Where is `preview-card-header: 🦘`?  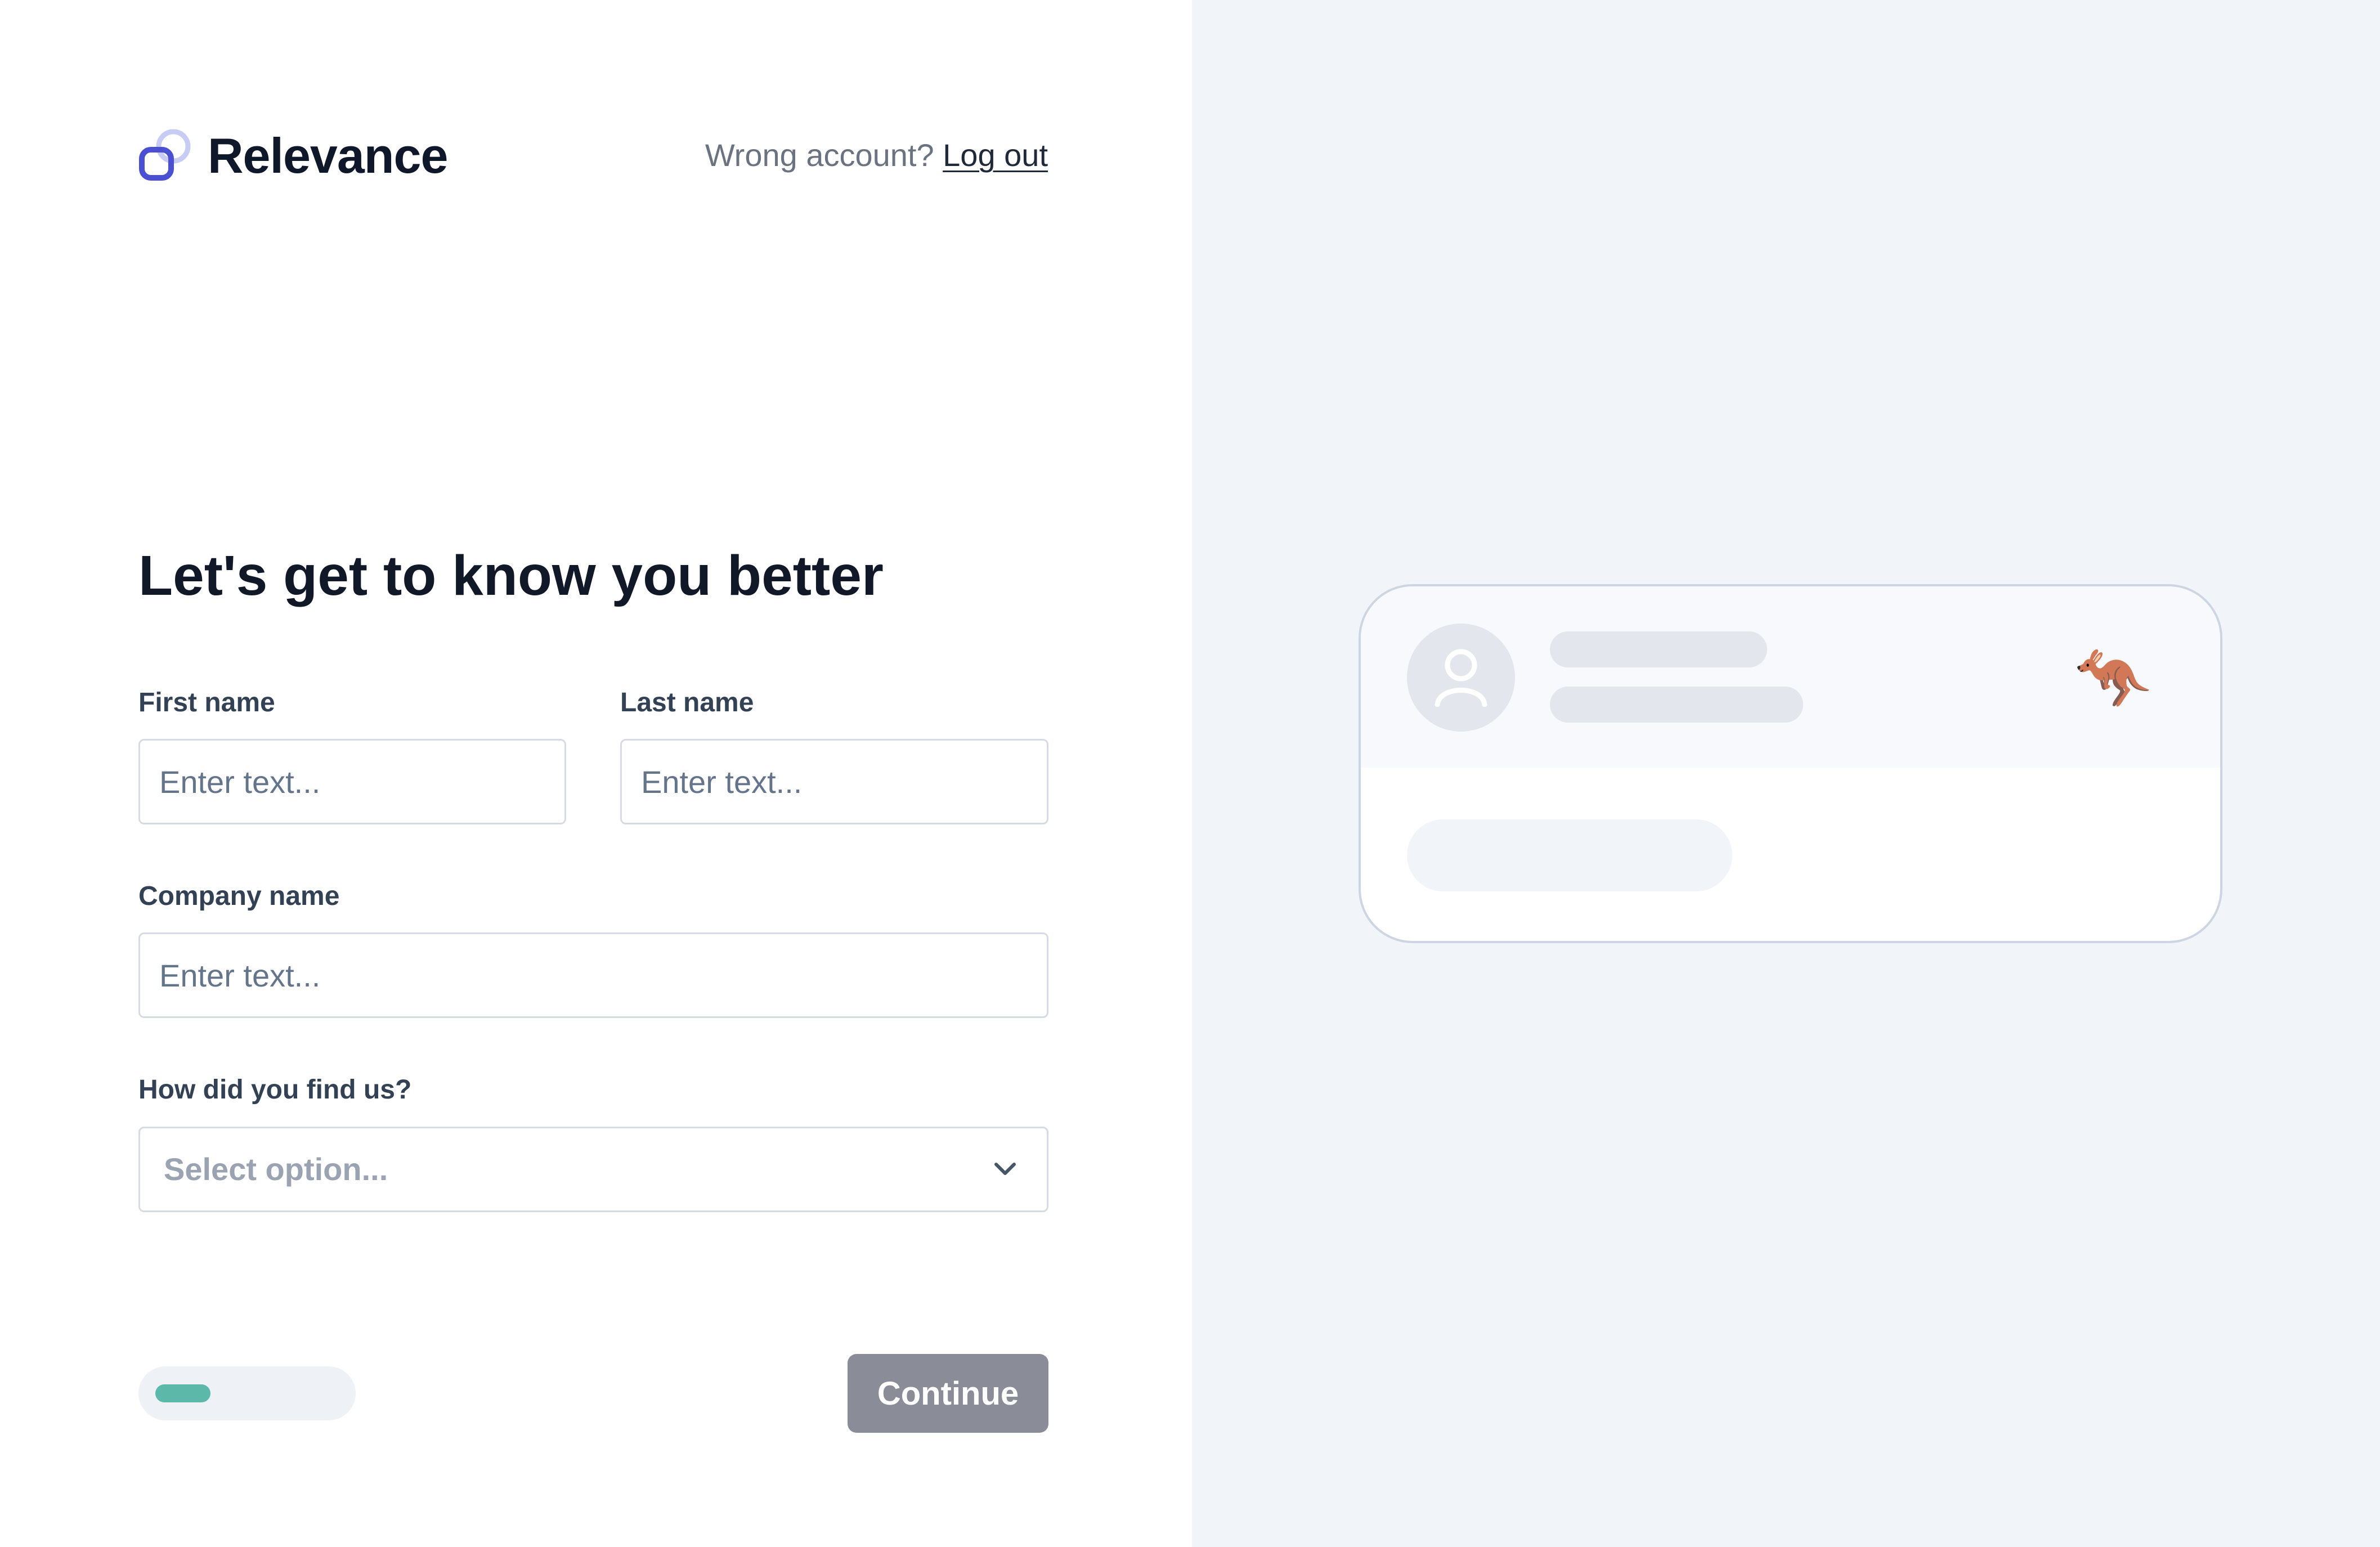
preview-card-header: 🦘 is located at coordinates (1790, 677).